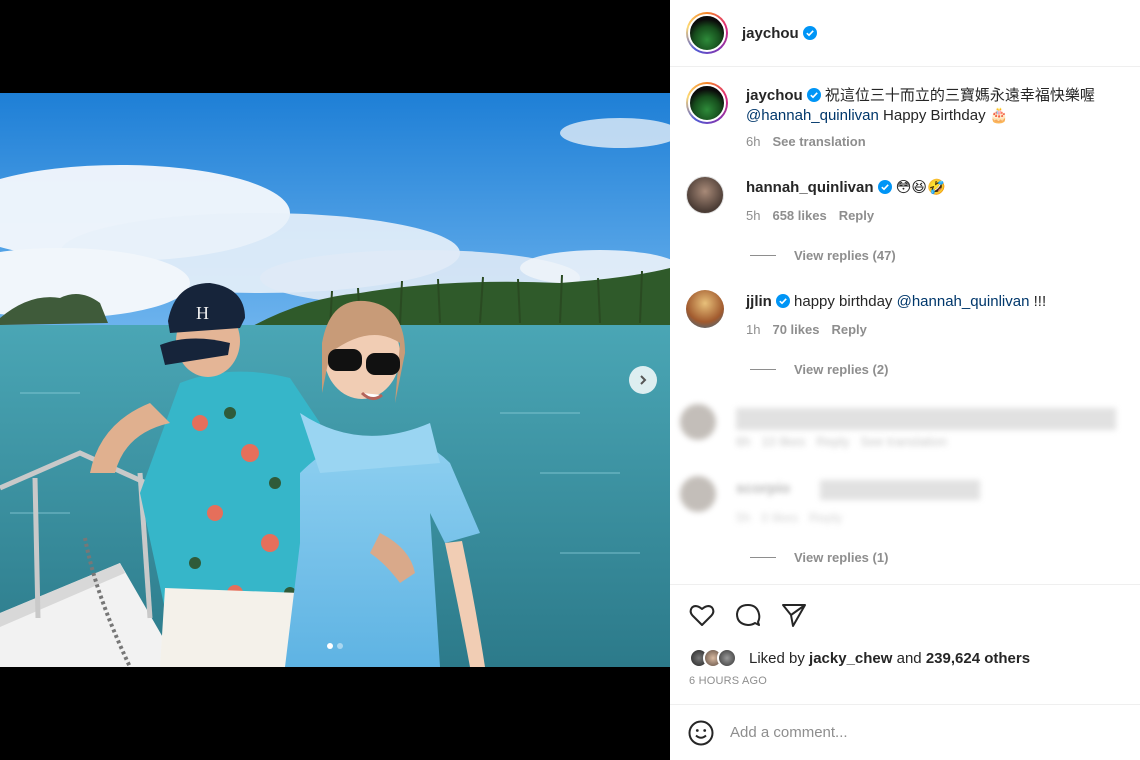  I want to click on caption-username: jaychou, so click(774, 95).